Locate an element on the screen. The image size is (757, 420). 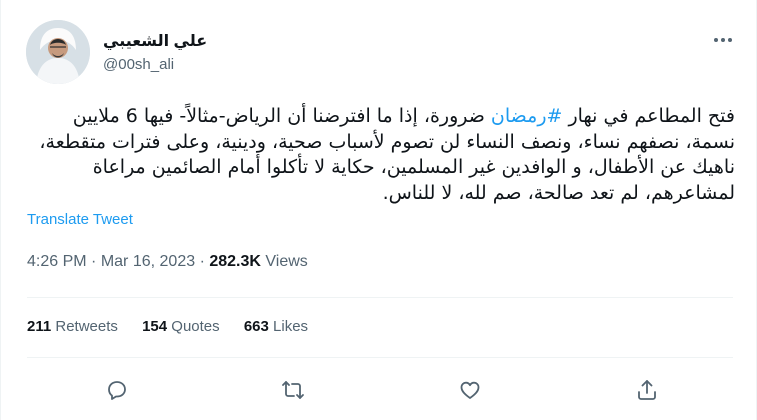
likes-label: Likes is located at coordinates (291, 326).